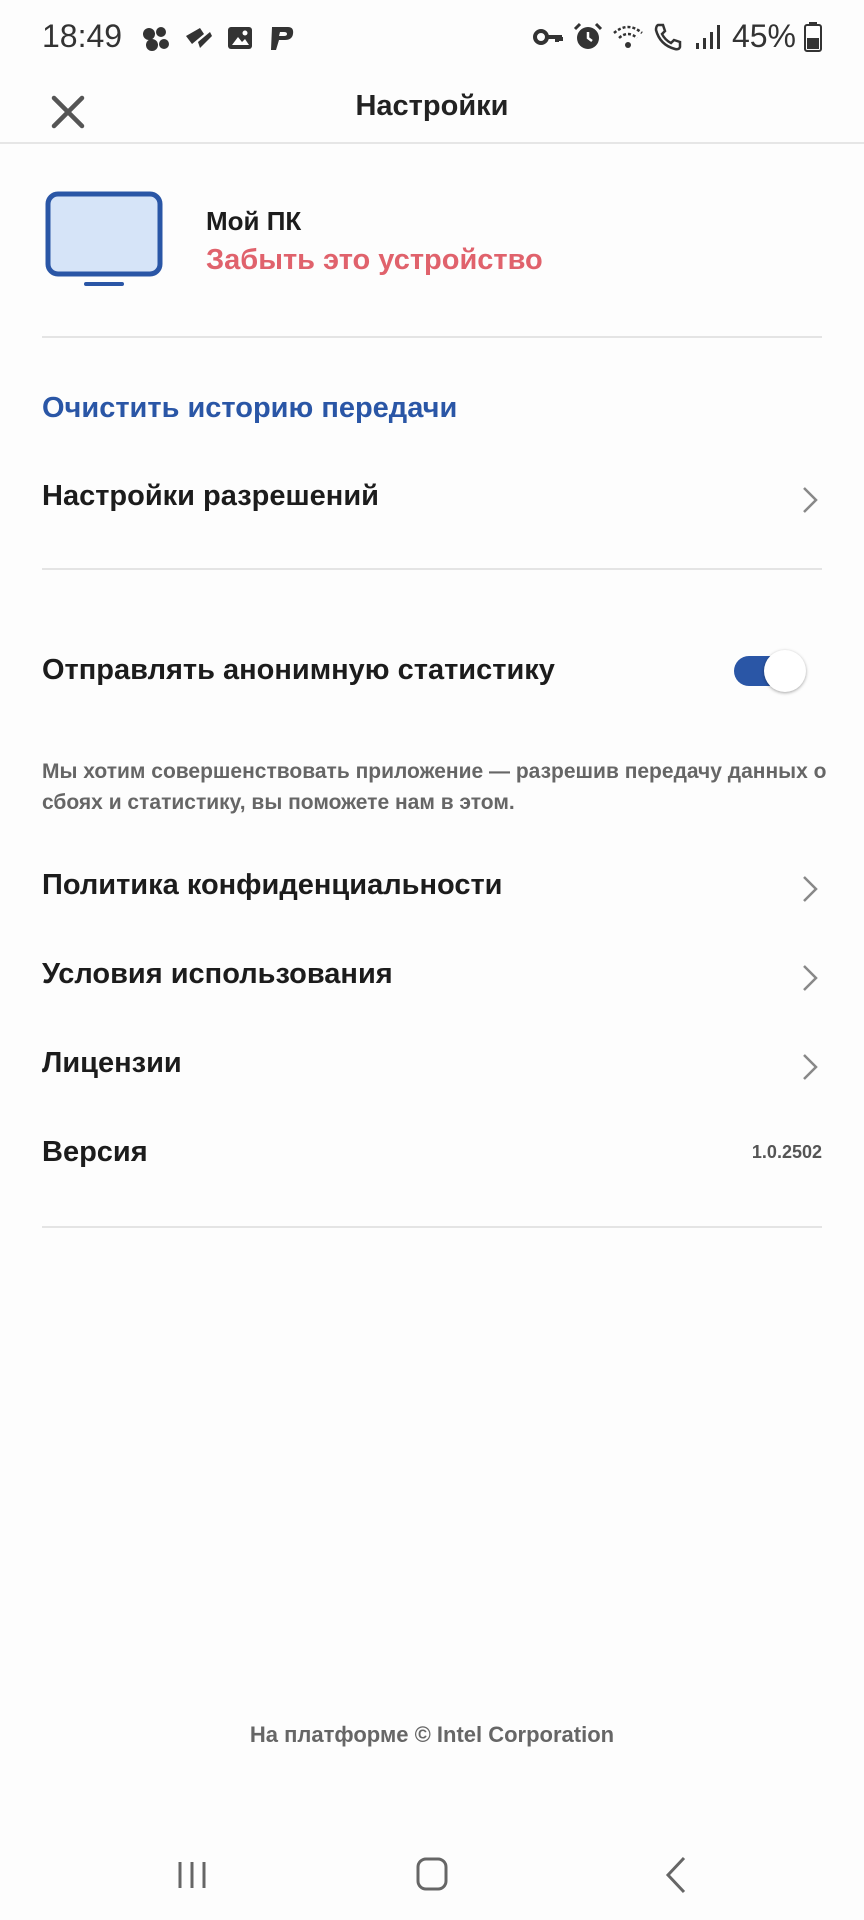 This screenshot has width=864, height=1920. I want to click on toggle-knob, so click(785, 671).